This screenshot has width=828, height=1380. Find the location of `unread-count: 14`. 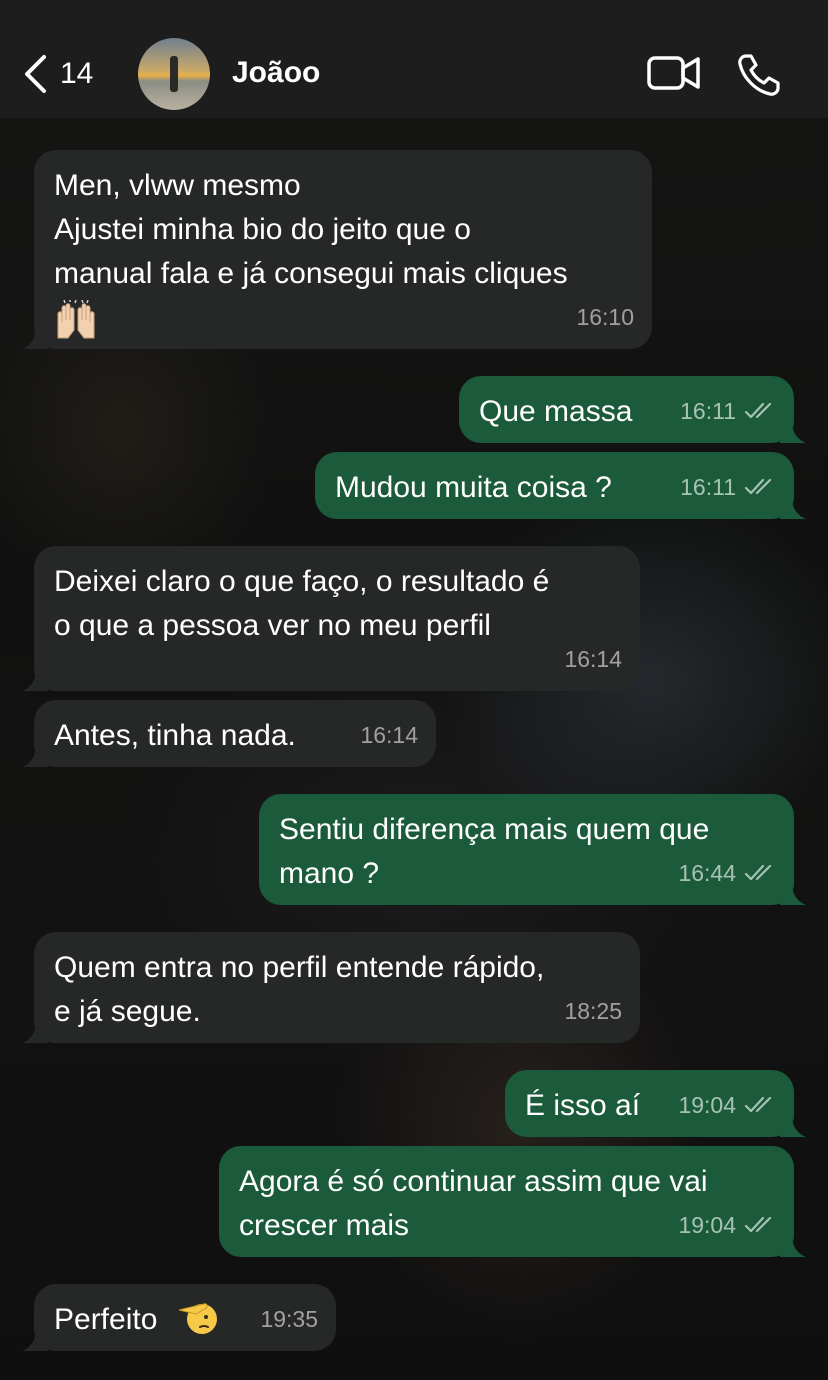

unread-count: 14 is located at coordinates (77, 73).